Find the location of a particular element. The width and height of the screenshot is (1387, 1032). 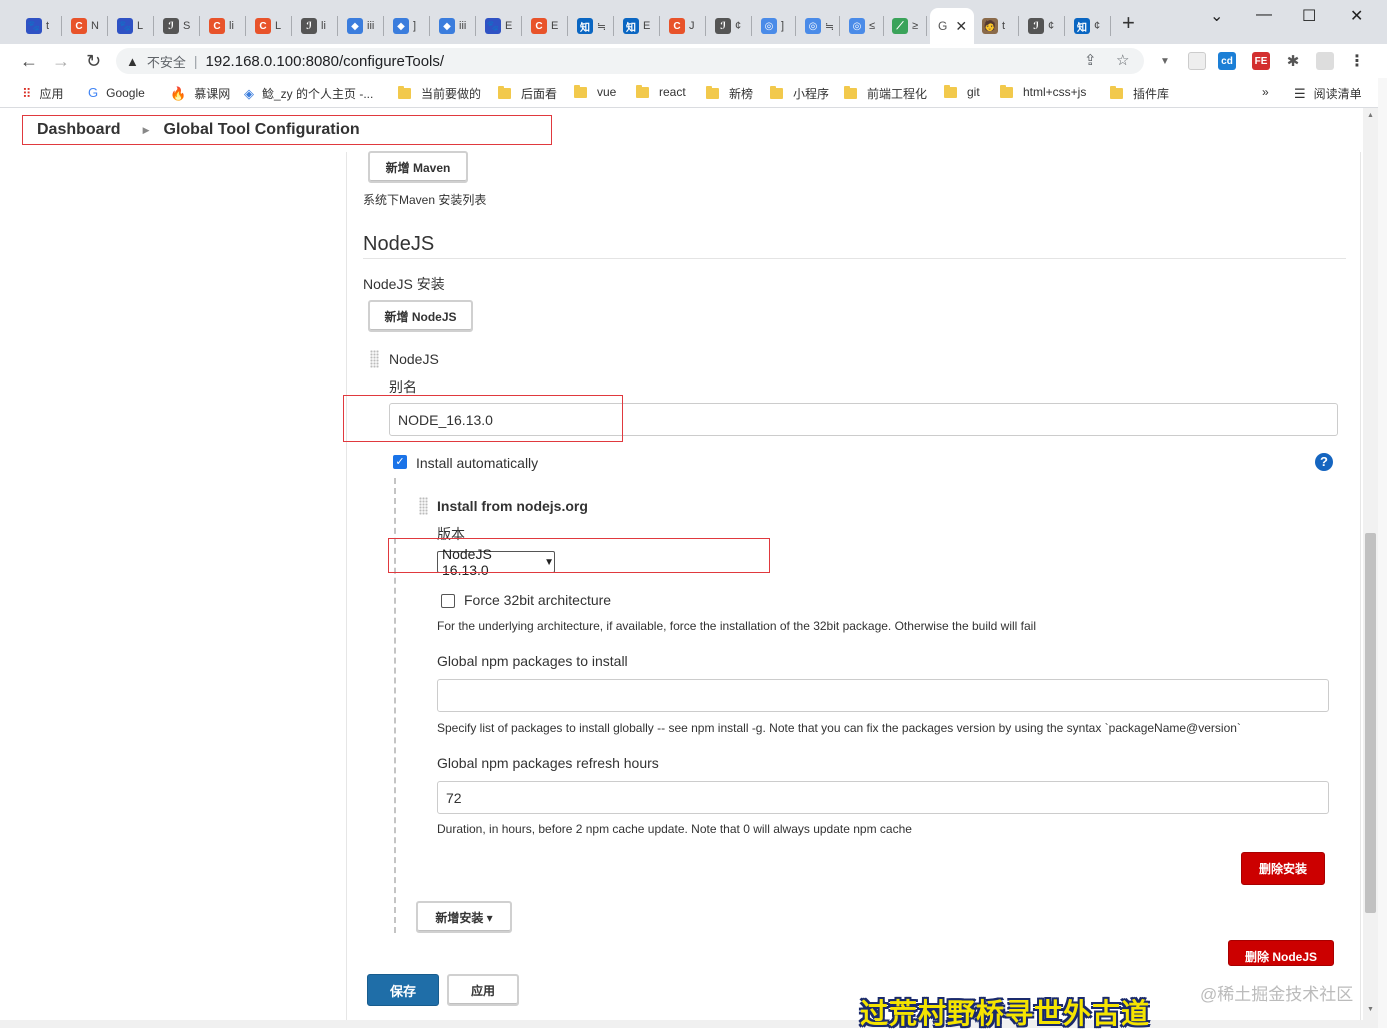

browser-tab: 知E is located at coordinates (634, 26).